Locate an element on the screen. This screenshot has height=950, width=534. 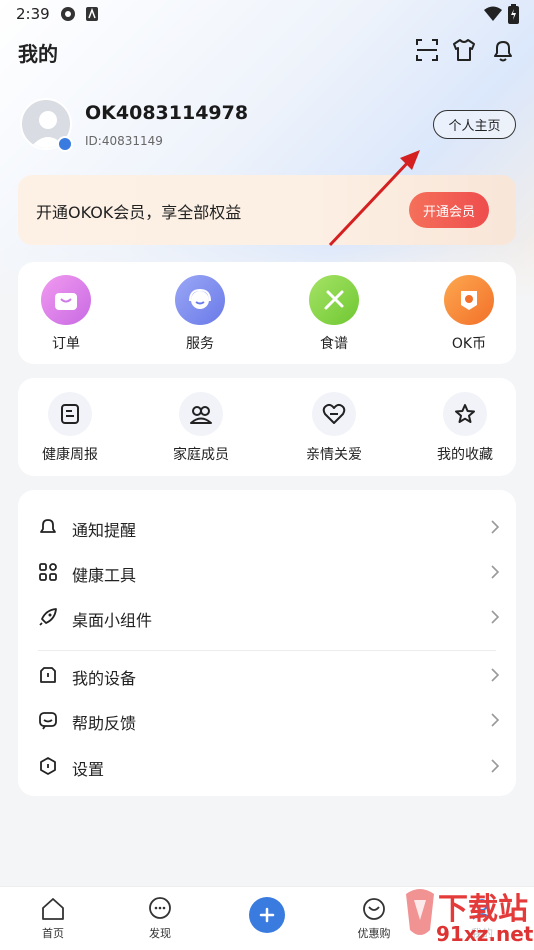
status-time: 2:39 is located at coordinates (33, 14).